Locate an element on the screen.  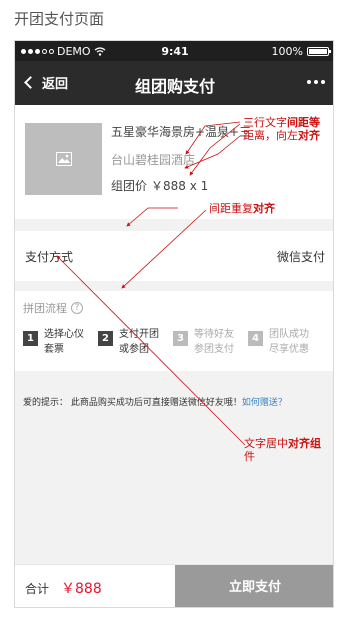
battery-icon is located at coordinates (319, 51).